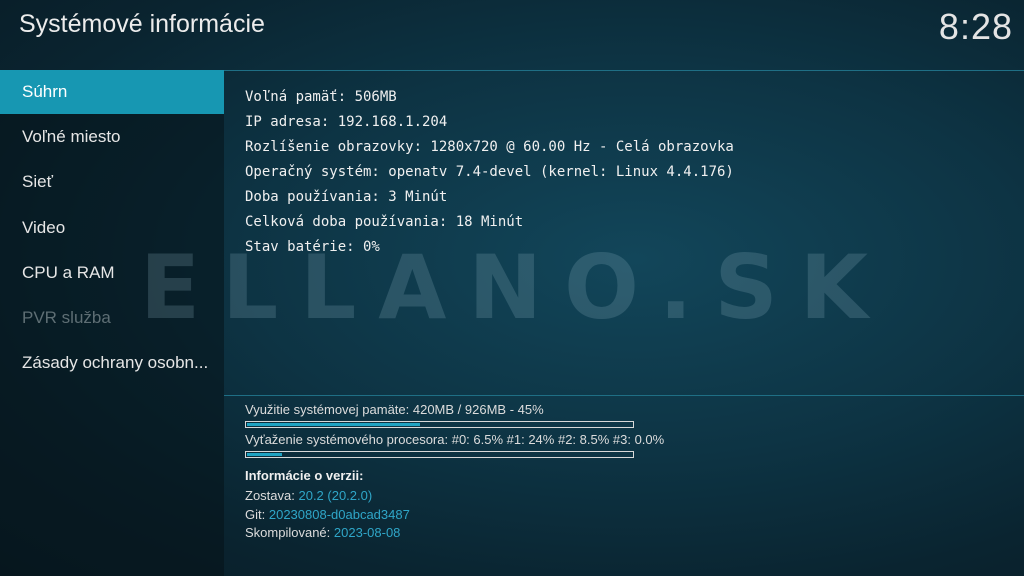 This screenshot has width=1024, height=576. What do you see at coordinates (384, 222) in the screenshot?
I see `info-total-uptime: Celková doba používania: 18 Minút` at bounding box center [384, 222].